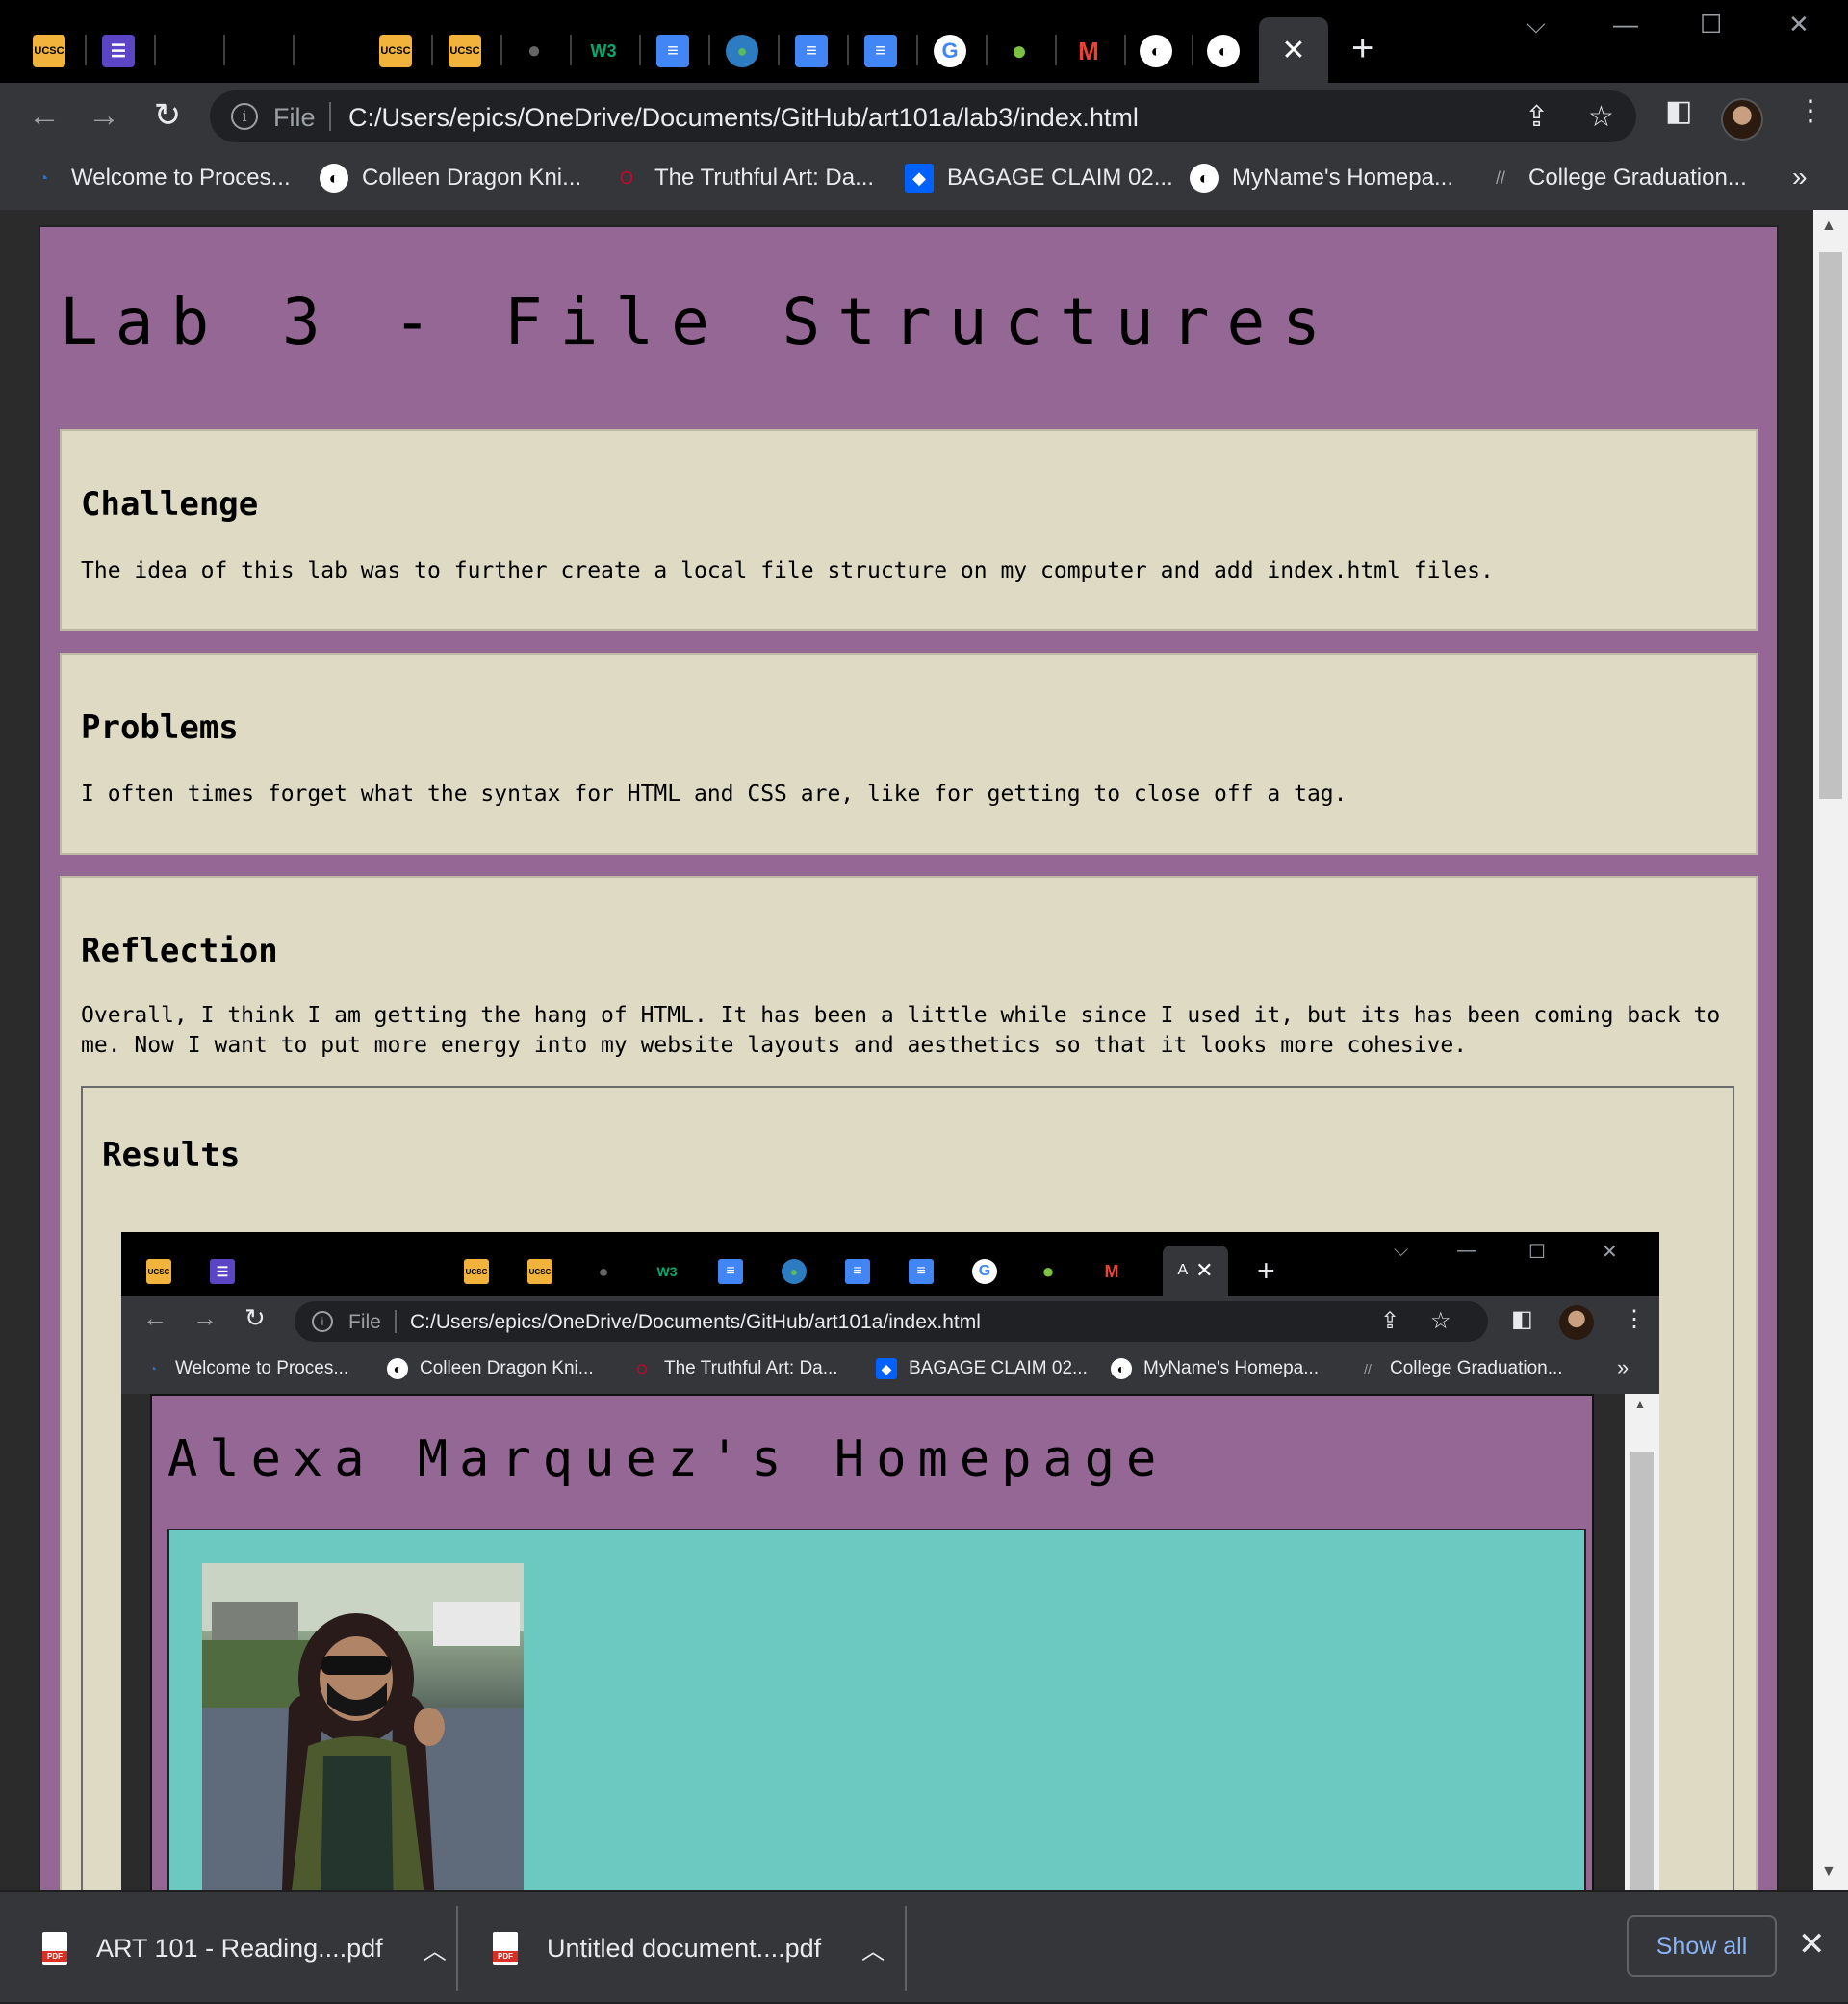 Image resolution: width=1848 pixels, height=2004 pixels. Describe the element at coordinates (104, 115) in the screenshot. I see `forward-button: →` at that location.